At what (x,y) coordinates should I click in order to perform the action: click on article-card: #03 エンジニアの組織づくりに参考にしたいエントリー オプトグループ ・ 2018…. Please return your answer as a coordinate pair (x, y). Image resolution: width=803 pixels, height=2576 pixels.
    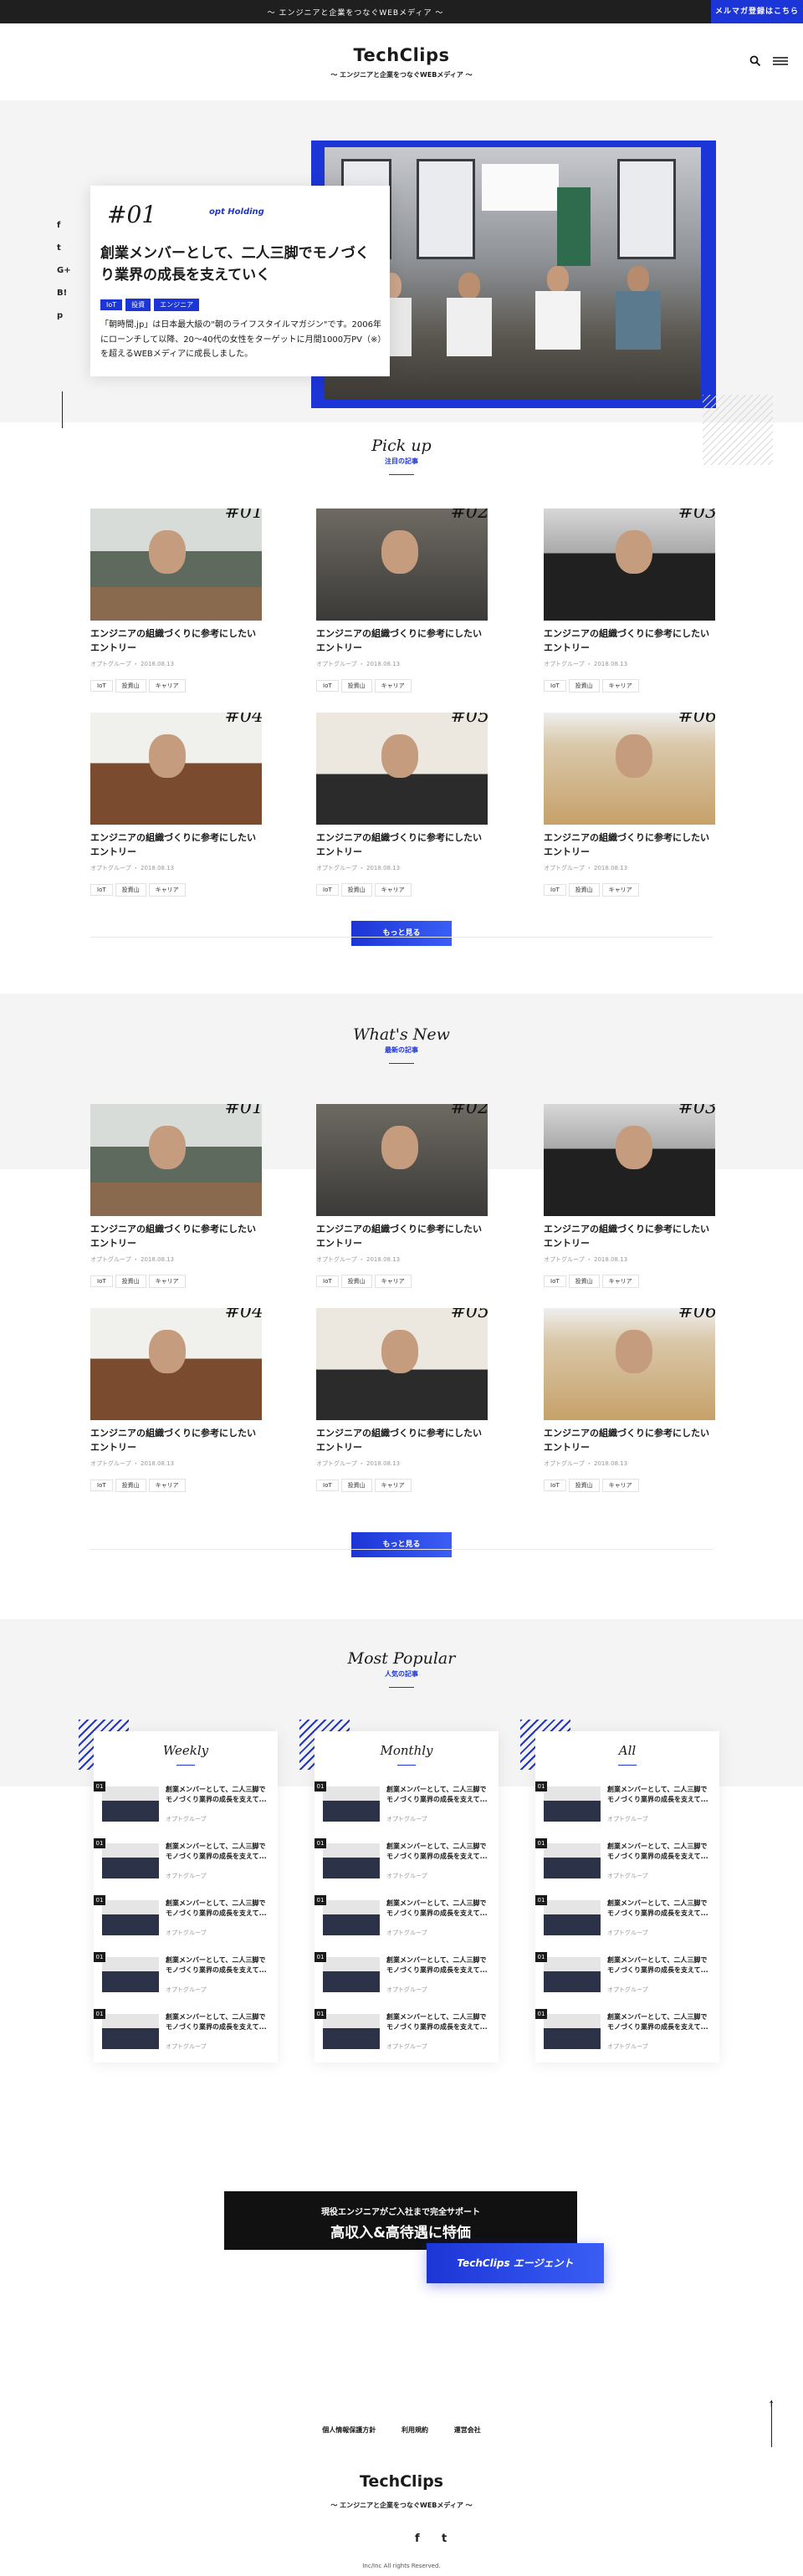
    Looking at the image, I should click on (629, 1196).